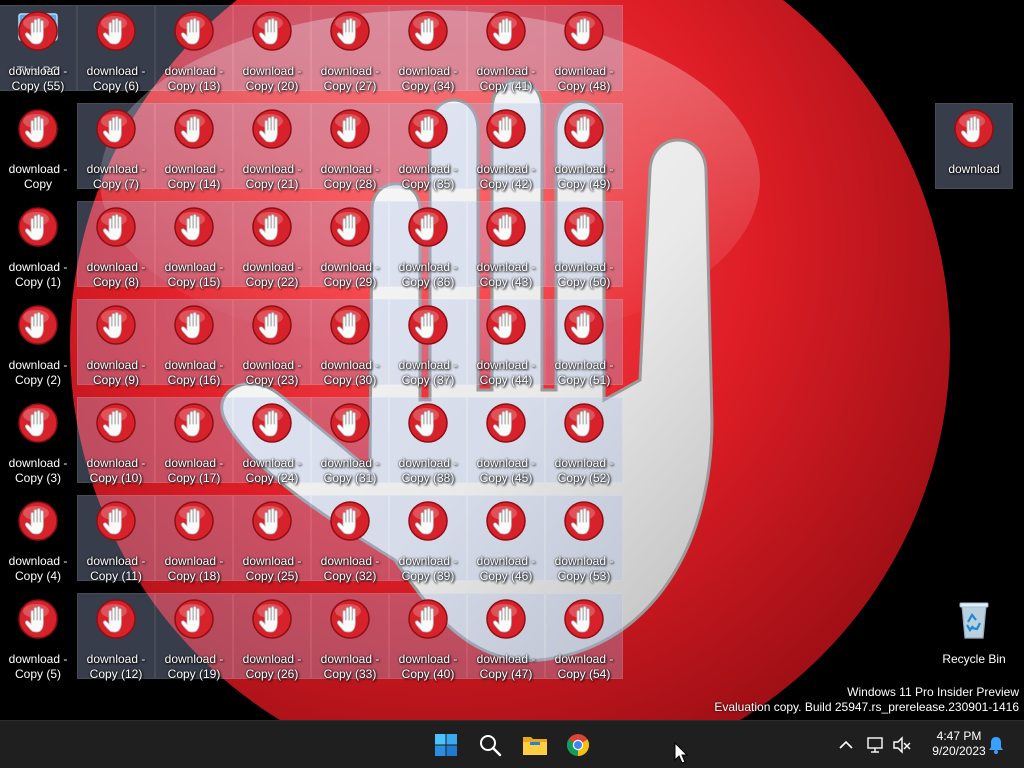 The height and width of the screenshot is (768, 1024). I want to click on desktop-icon-label: download - Copy (37), so click(428, 372).